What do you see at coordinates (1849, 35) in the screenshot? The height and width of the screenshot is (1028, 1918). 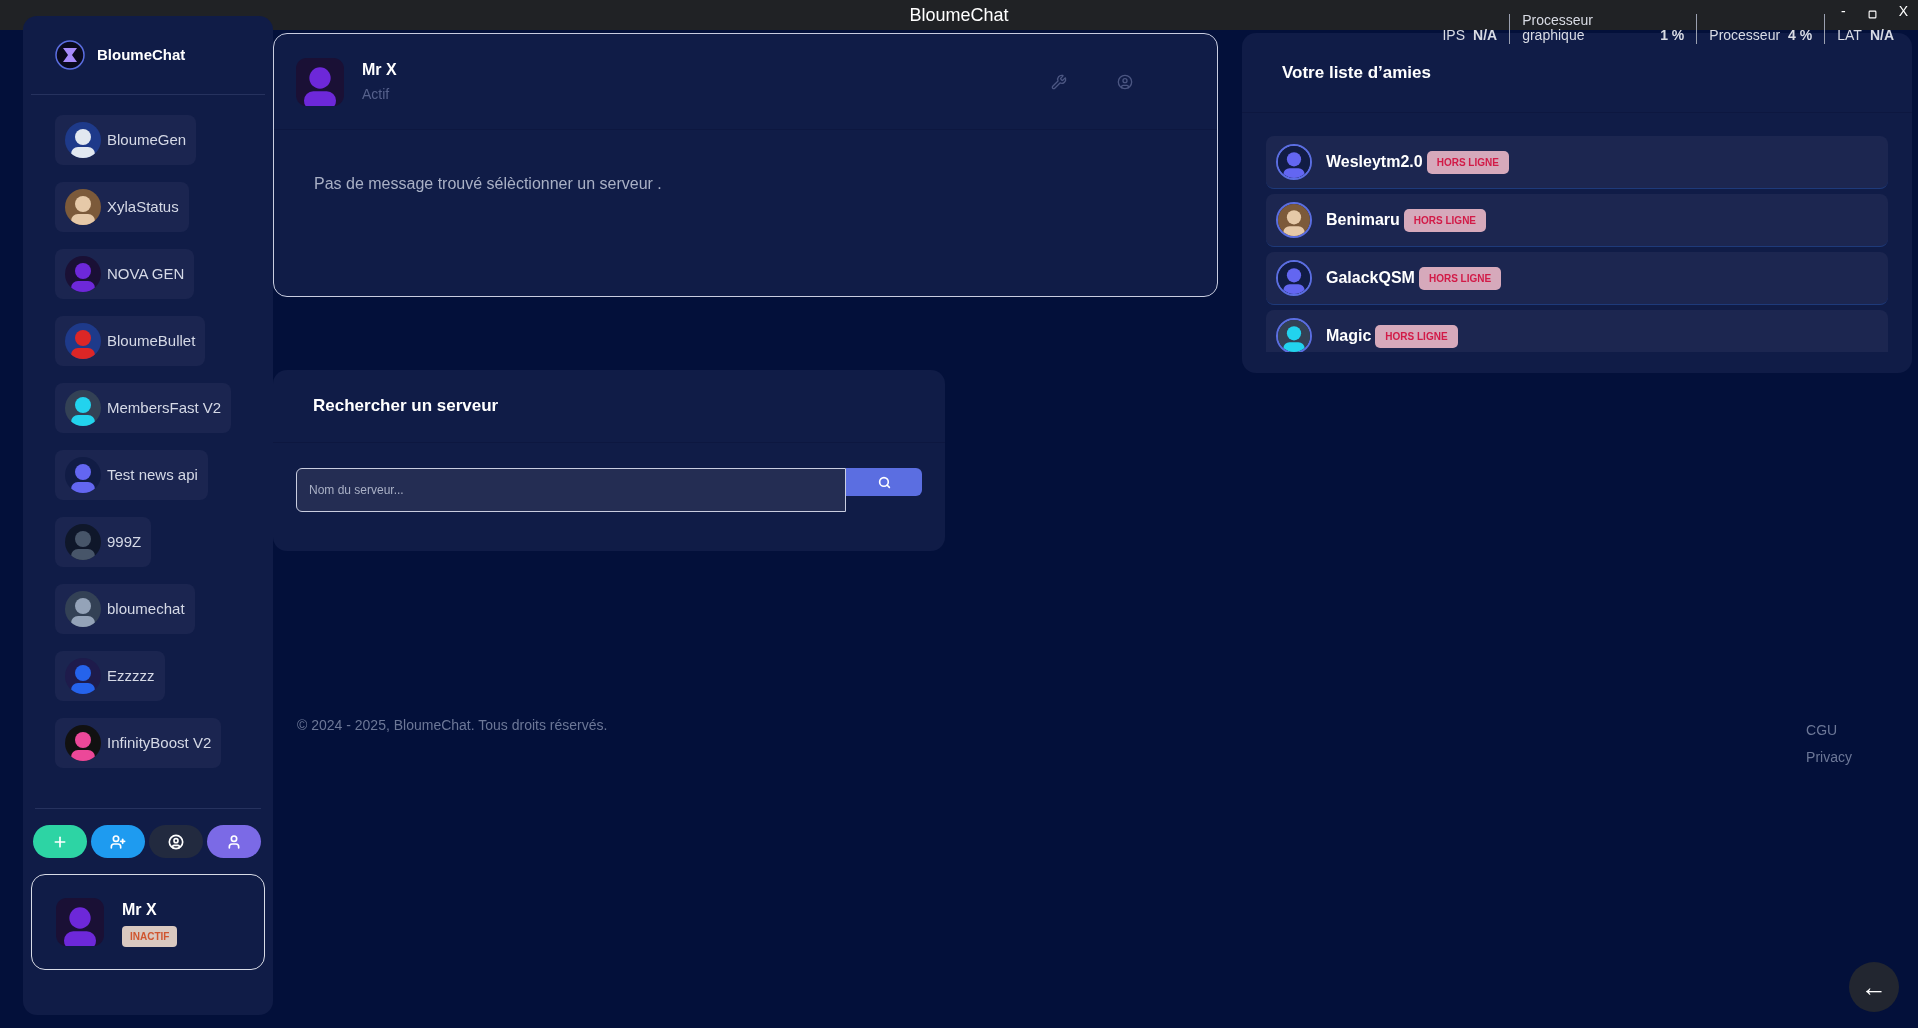 I see `stat-label: LAT` at bounding box center [1849, 35].